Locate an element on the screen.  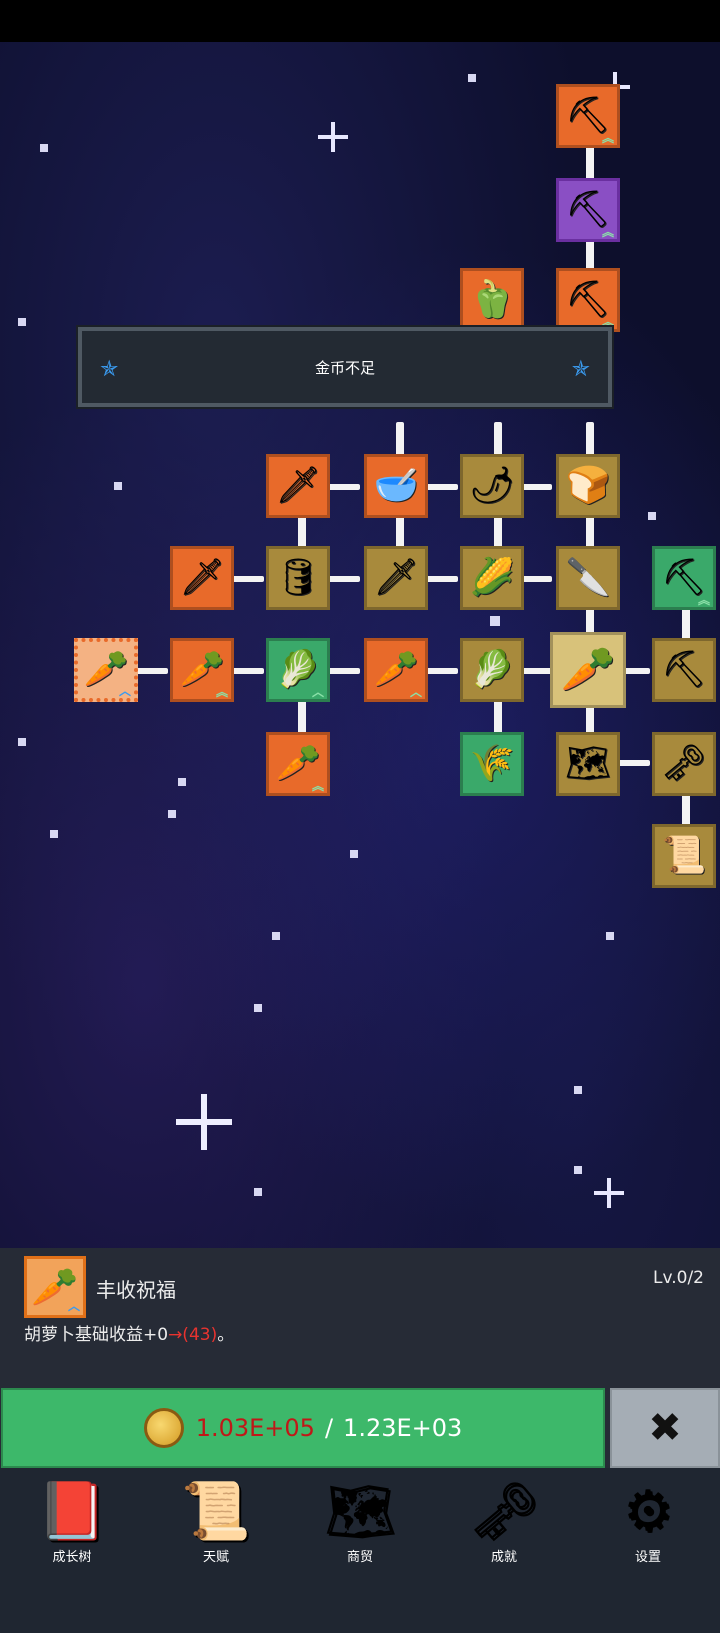
golden-sword-icon: 🗡 is located at coordinates (298, 486).